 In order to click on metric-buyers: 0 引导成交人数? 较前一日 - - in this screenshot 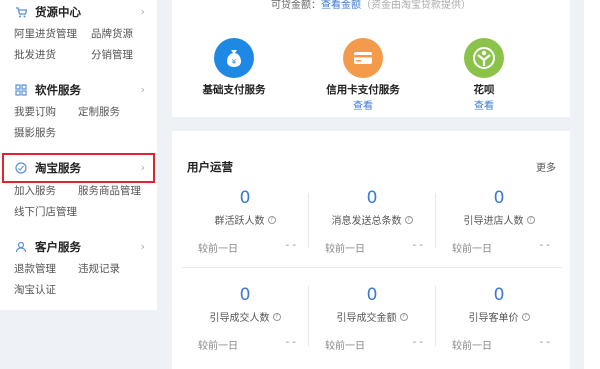, I will do `click(245, 318)`.